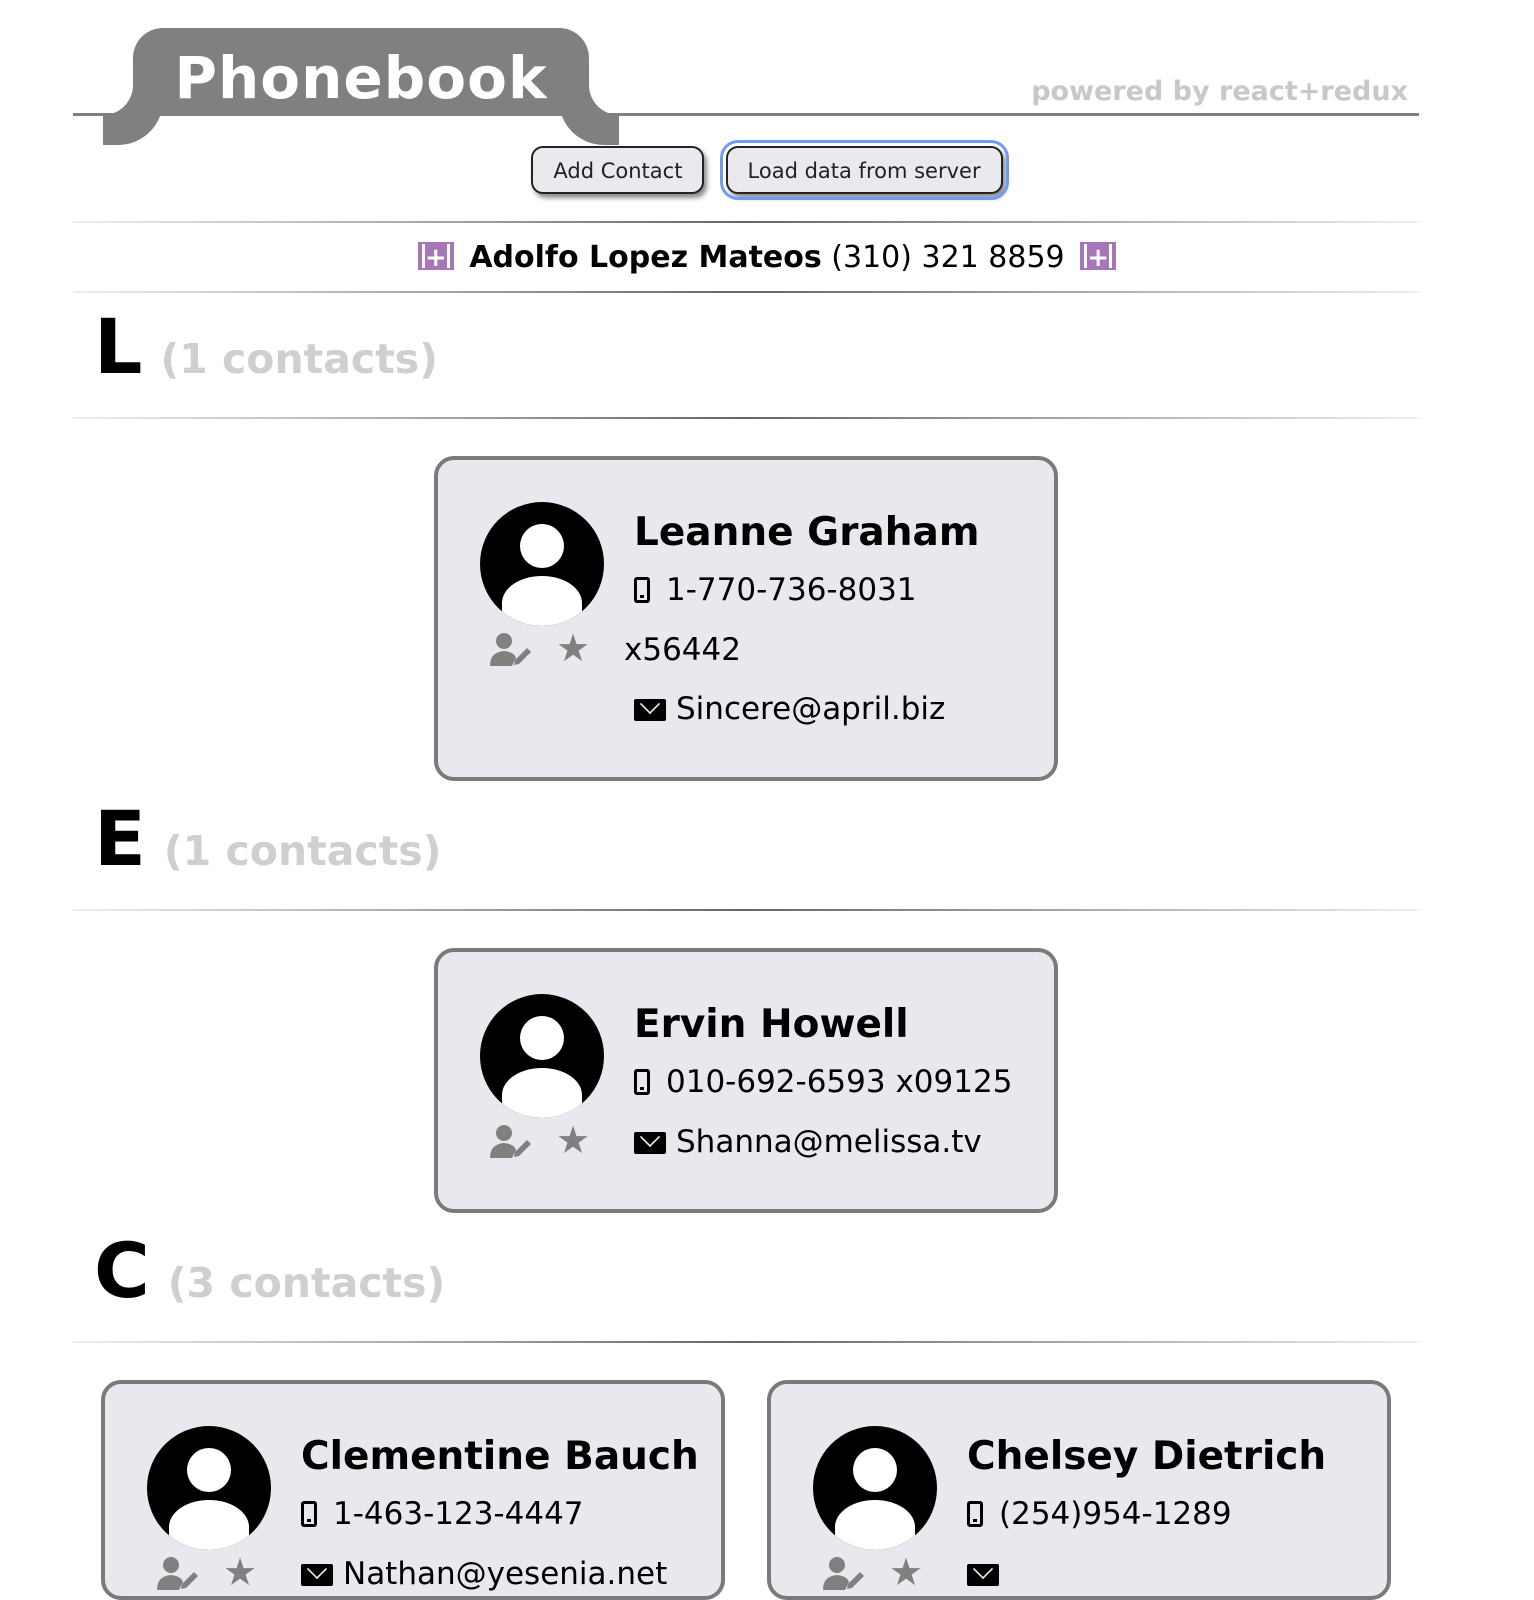 The image size is (1534, 1600). Describe the element at coordinates (1079, 1490) in the screenshot. I see `contact-card: ★ Chelsey Dietrich (254)954-1289` at that location.